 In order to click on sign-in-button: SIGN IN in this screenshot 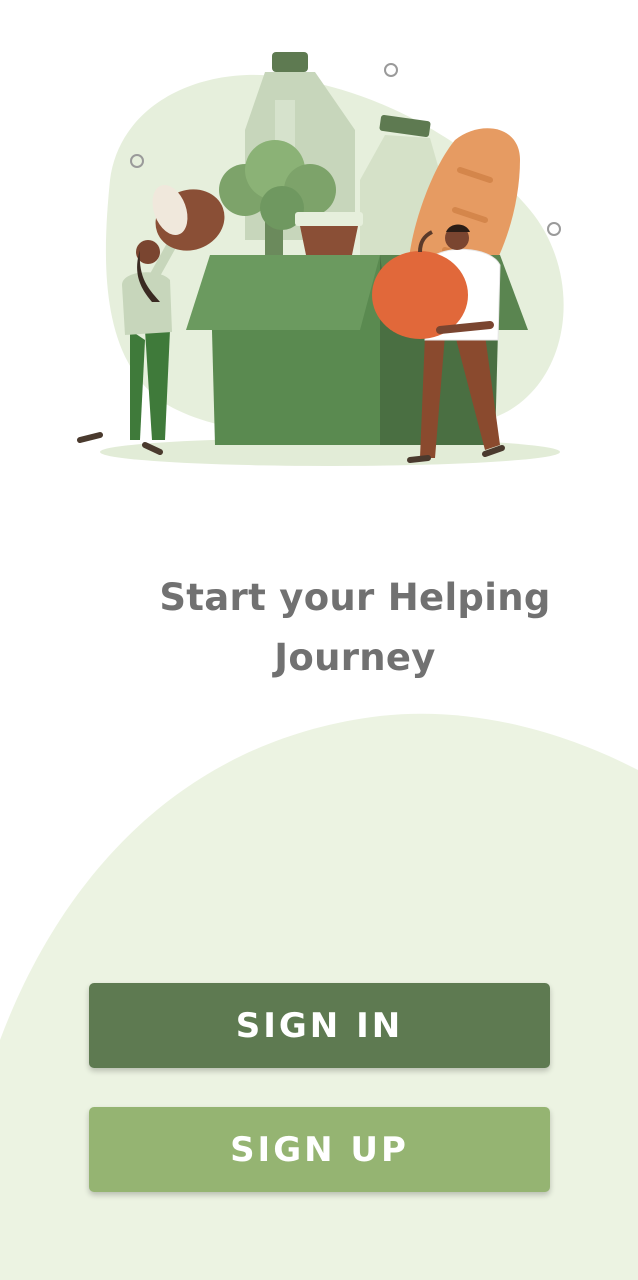, I will do `click(319, 1025)`.